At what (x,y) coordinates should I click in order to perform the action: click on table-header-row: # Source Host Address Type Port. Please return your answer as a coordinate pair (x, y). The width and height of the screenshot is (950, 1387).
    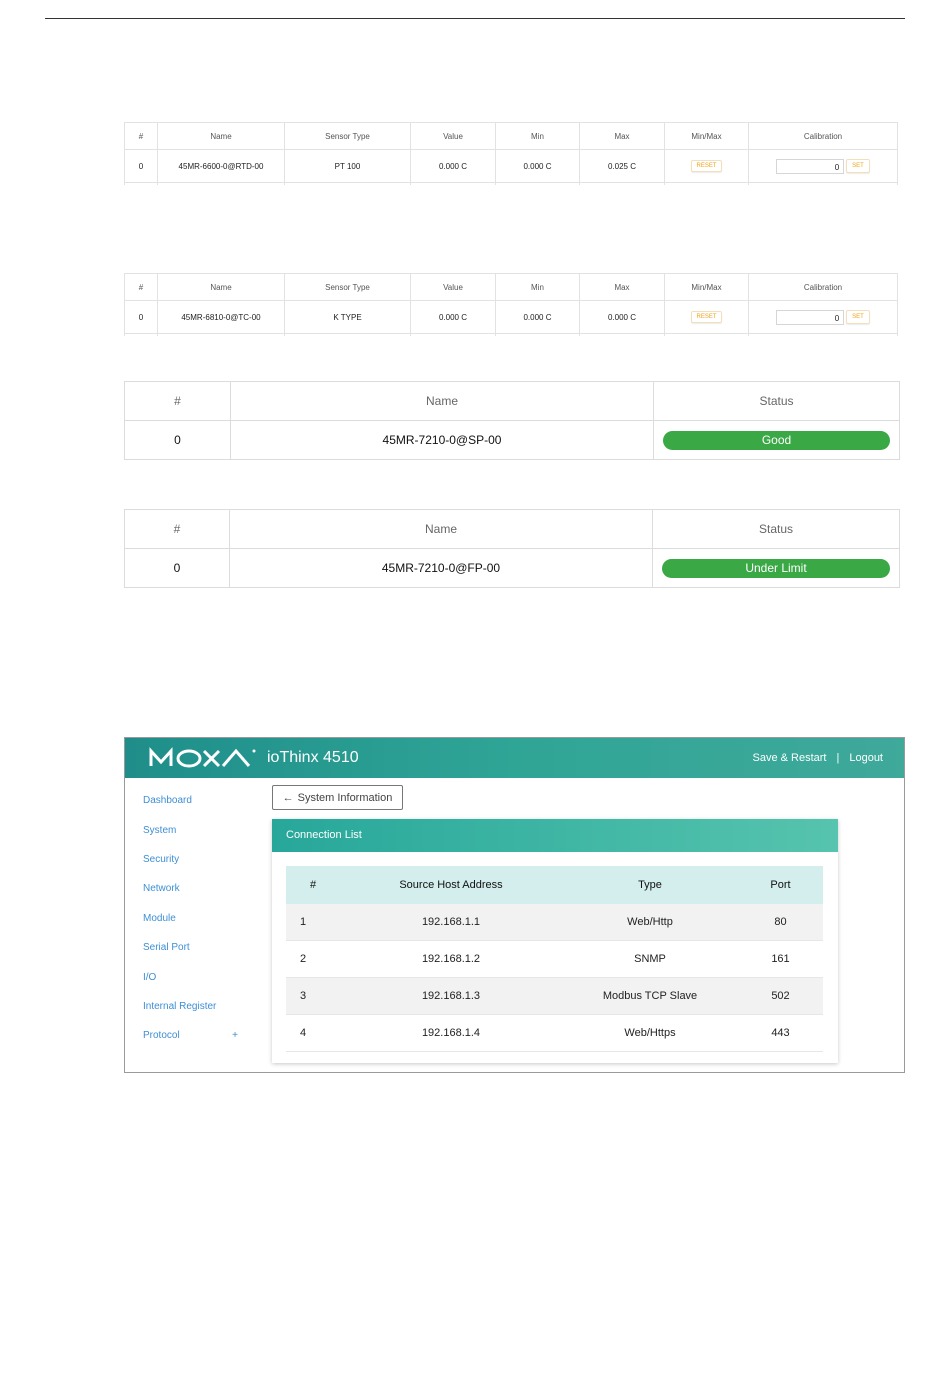
    Looking at the image, I should click on (554, 885).